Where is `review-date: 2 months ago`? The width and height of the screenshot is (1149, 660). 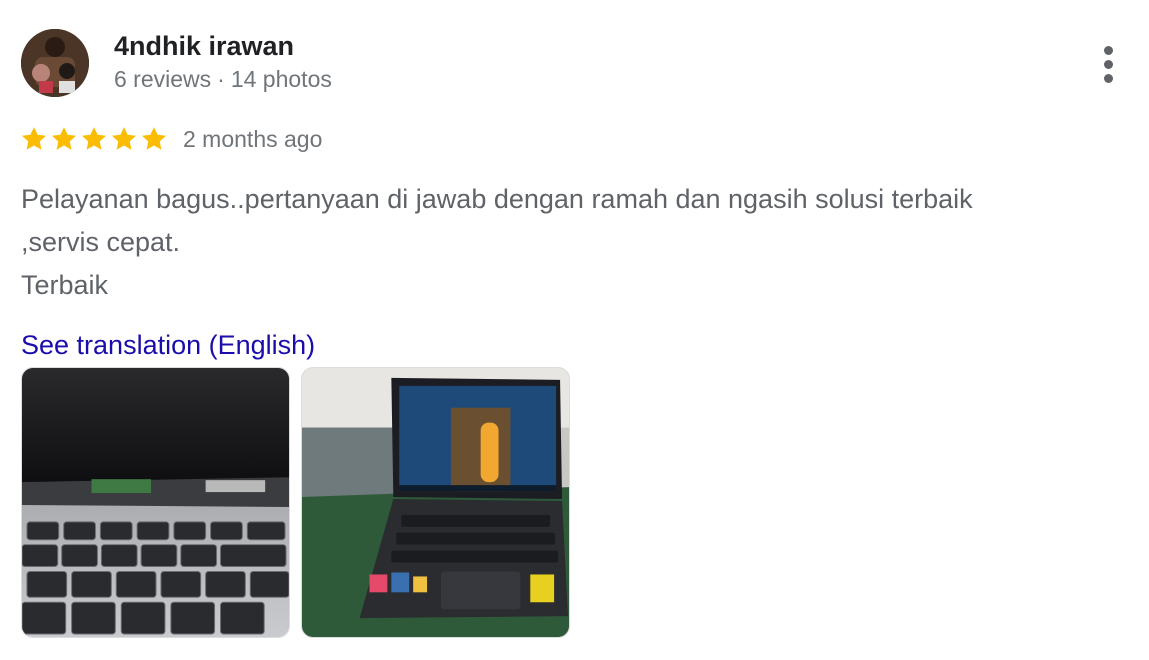 review-date: 2 months ago is located at coordinates (253, 139).